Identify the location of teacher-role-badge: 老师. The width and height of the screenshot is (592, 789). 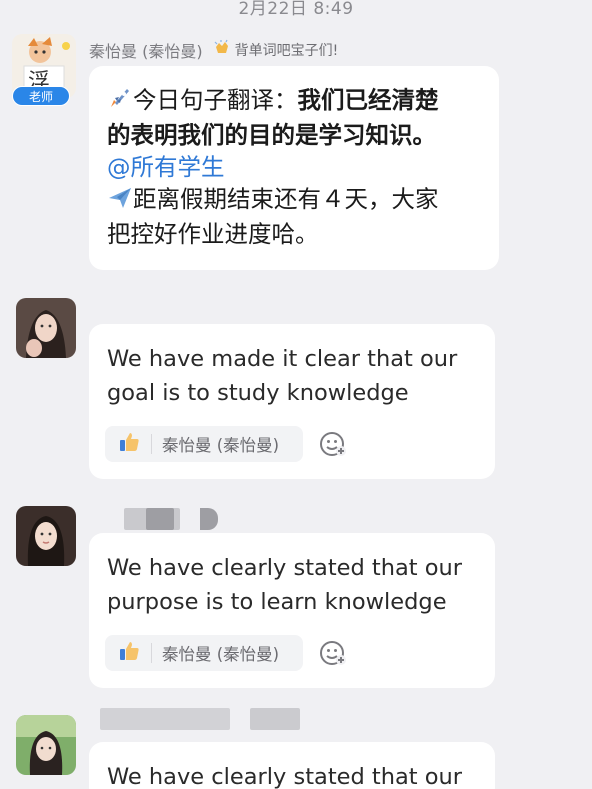
(41, 96).